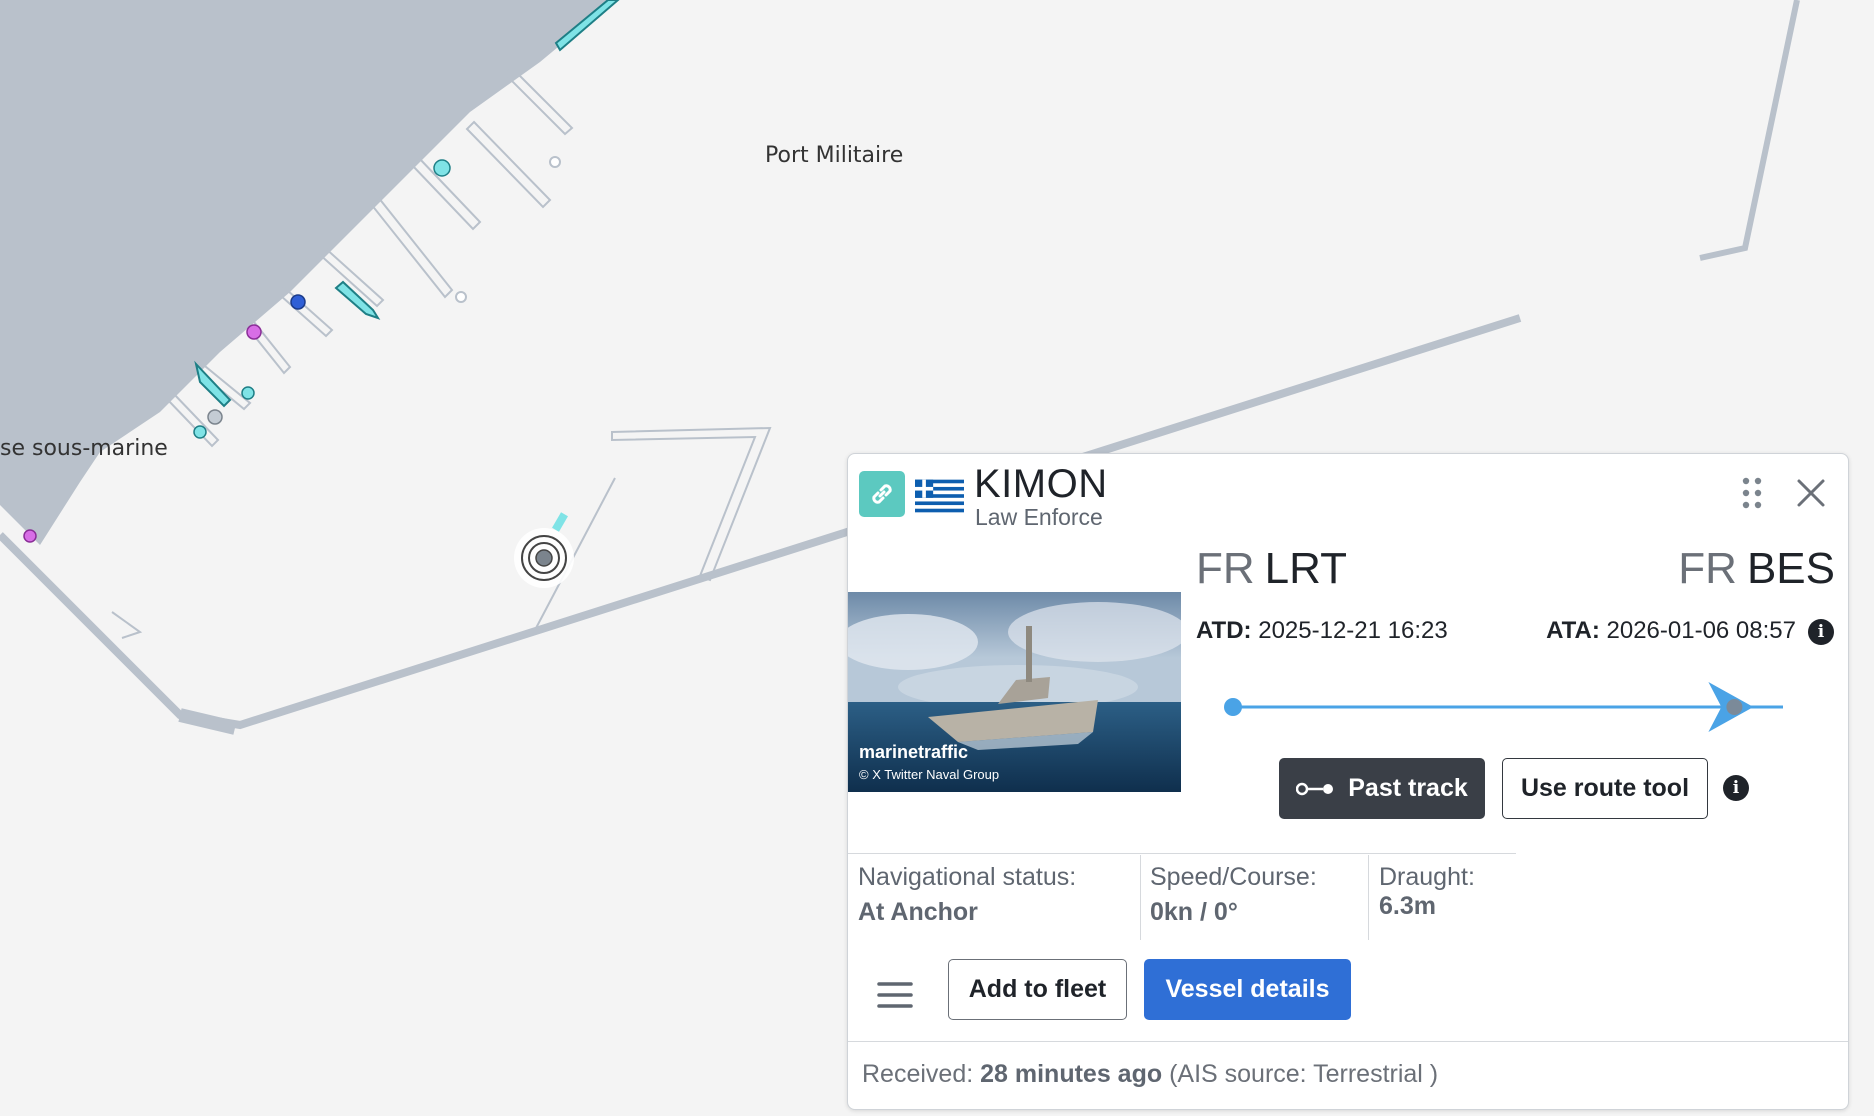 The height and width of the screenshot is (1116, 1874). I want to click on draught-label: Draught:, so click(1427, 877).